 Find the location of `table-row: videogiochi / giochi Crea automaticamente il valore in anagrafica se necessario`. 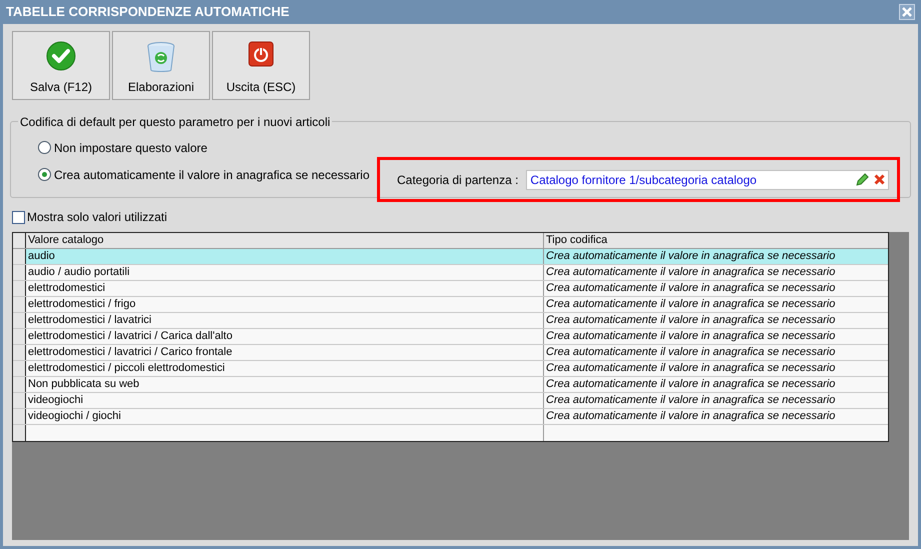

table-row: videogiochi / giochi Crea automaticamente il valore in anagrafica se necessario is located at coordinates (450, 417).